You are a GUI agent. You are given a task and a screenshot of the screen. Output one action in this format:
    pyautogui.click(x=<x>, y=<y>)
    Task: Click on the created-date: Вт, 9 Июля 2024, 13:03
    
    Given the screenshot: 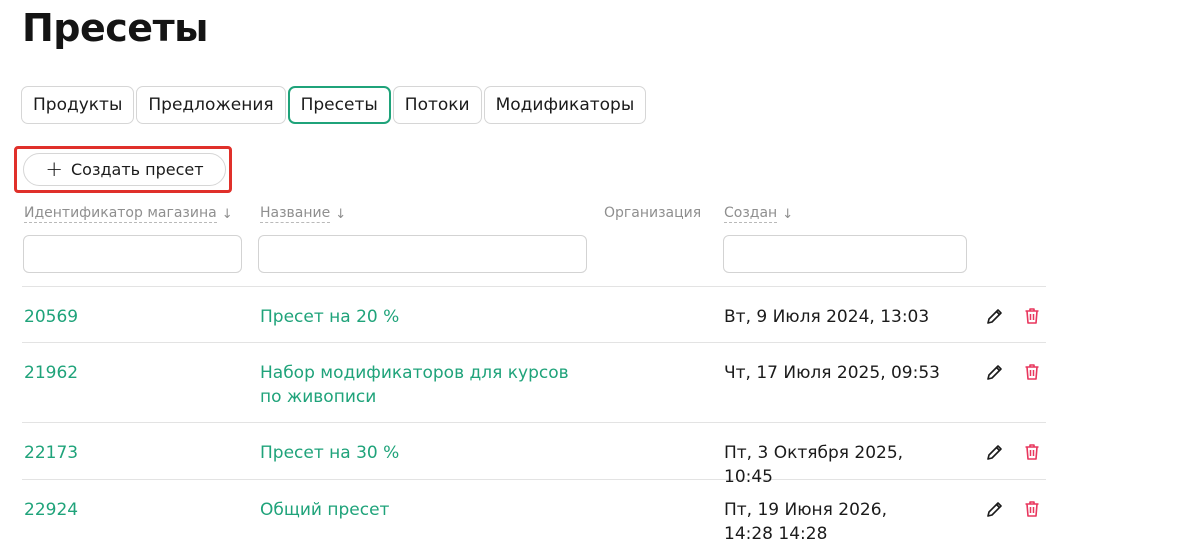 What is the action you would take?
    pyautogui.click(x=827, y=317)
    